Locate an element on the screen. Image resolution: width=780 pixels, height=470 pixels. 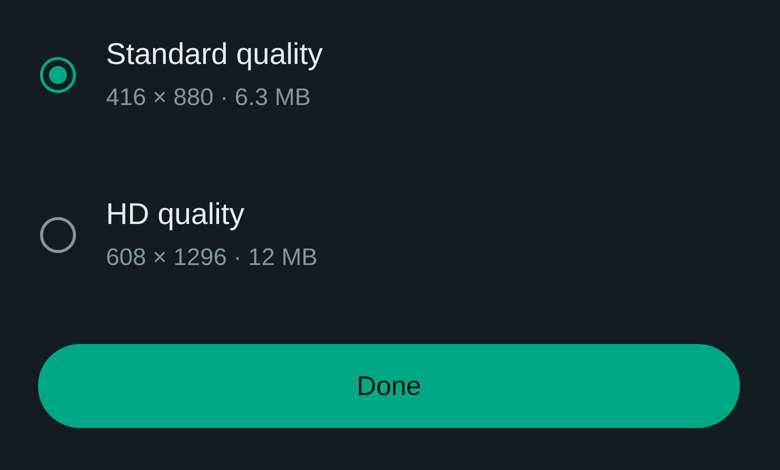
option-title: HD quality is located at coordinates (176, 215).